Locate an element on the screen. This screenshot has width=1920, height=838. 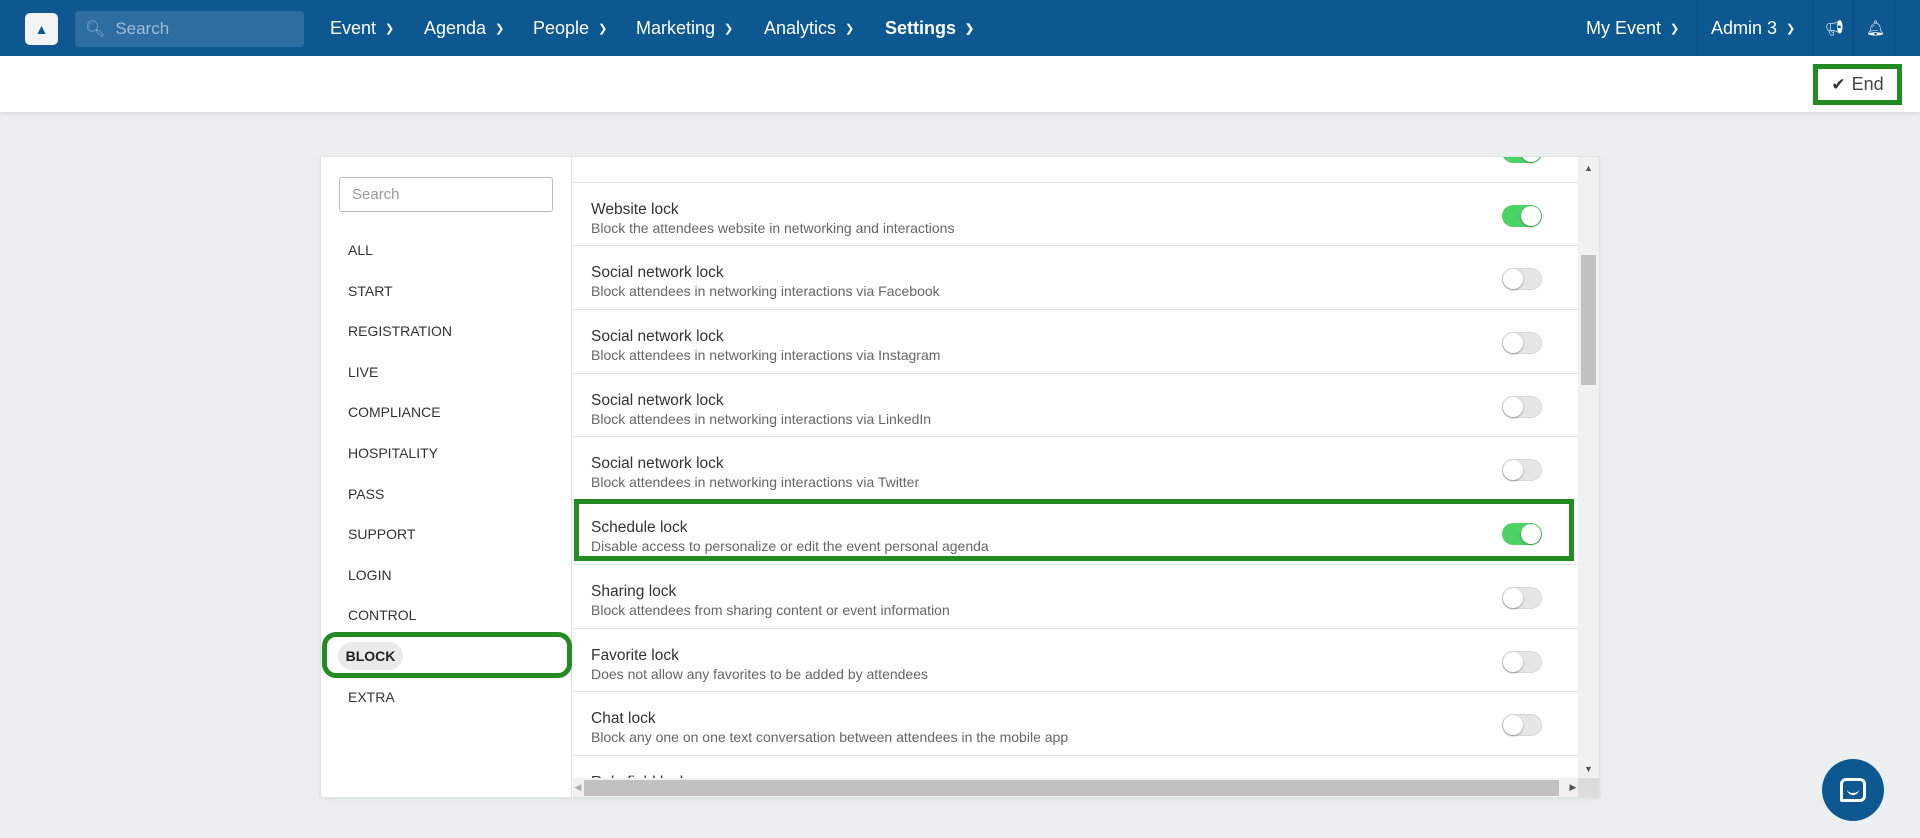
nav-event: Event ❯ is located at coordinates (362, 28).